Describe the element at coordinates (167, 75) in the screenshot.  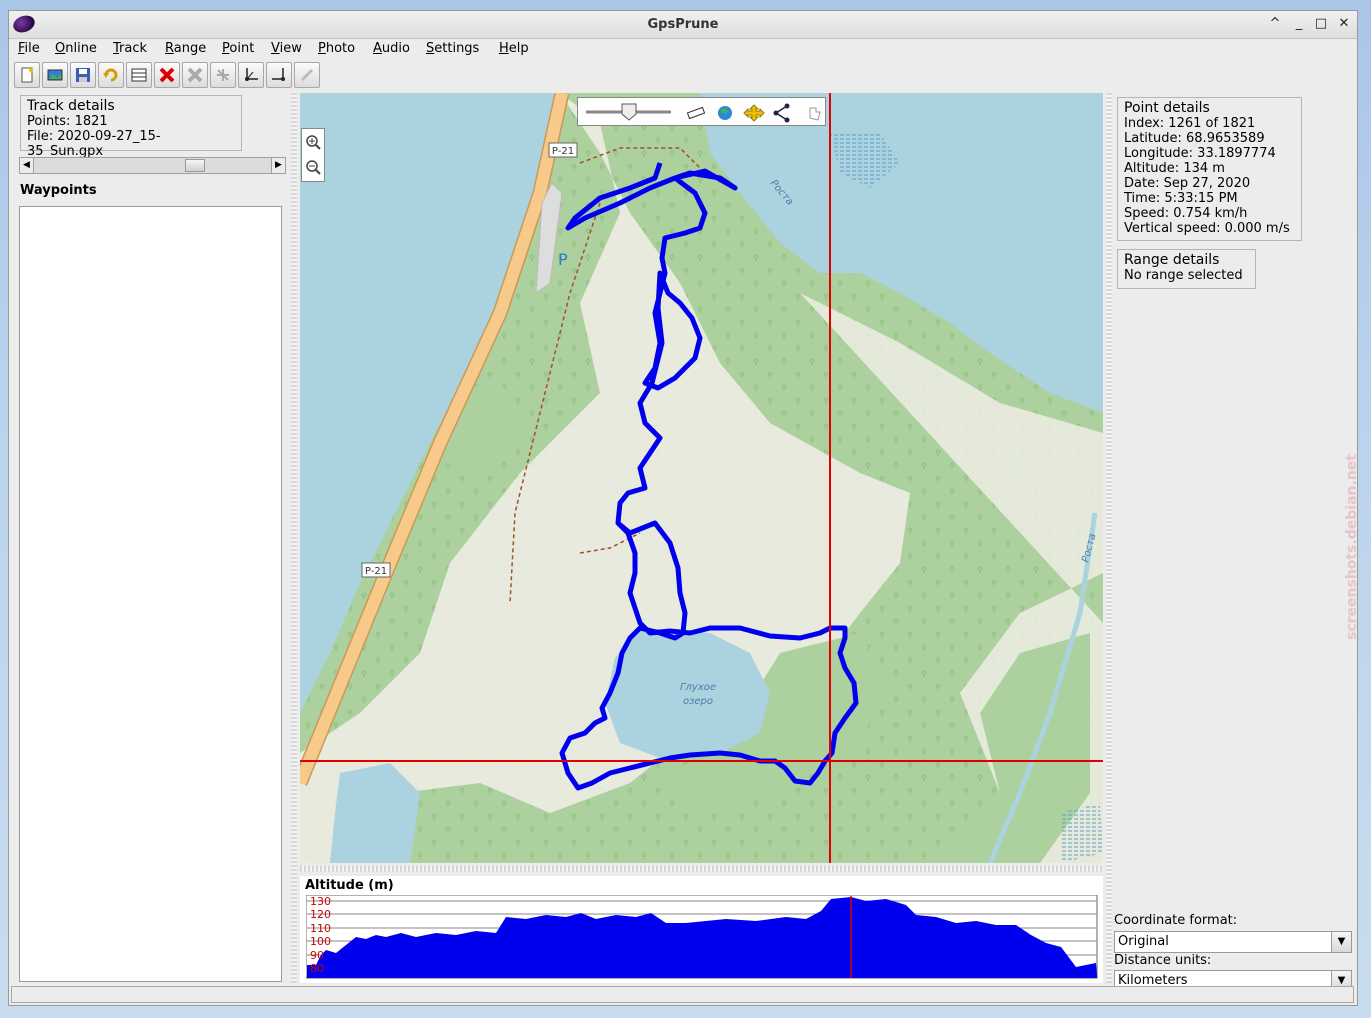
I see `delete-point-button` at that location.